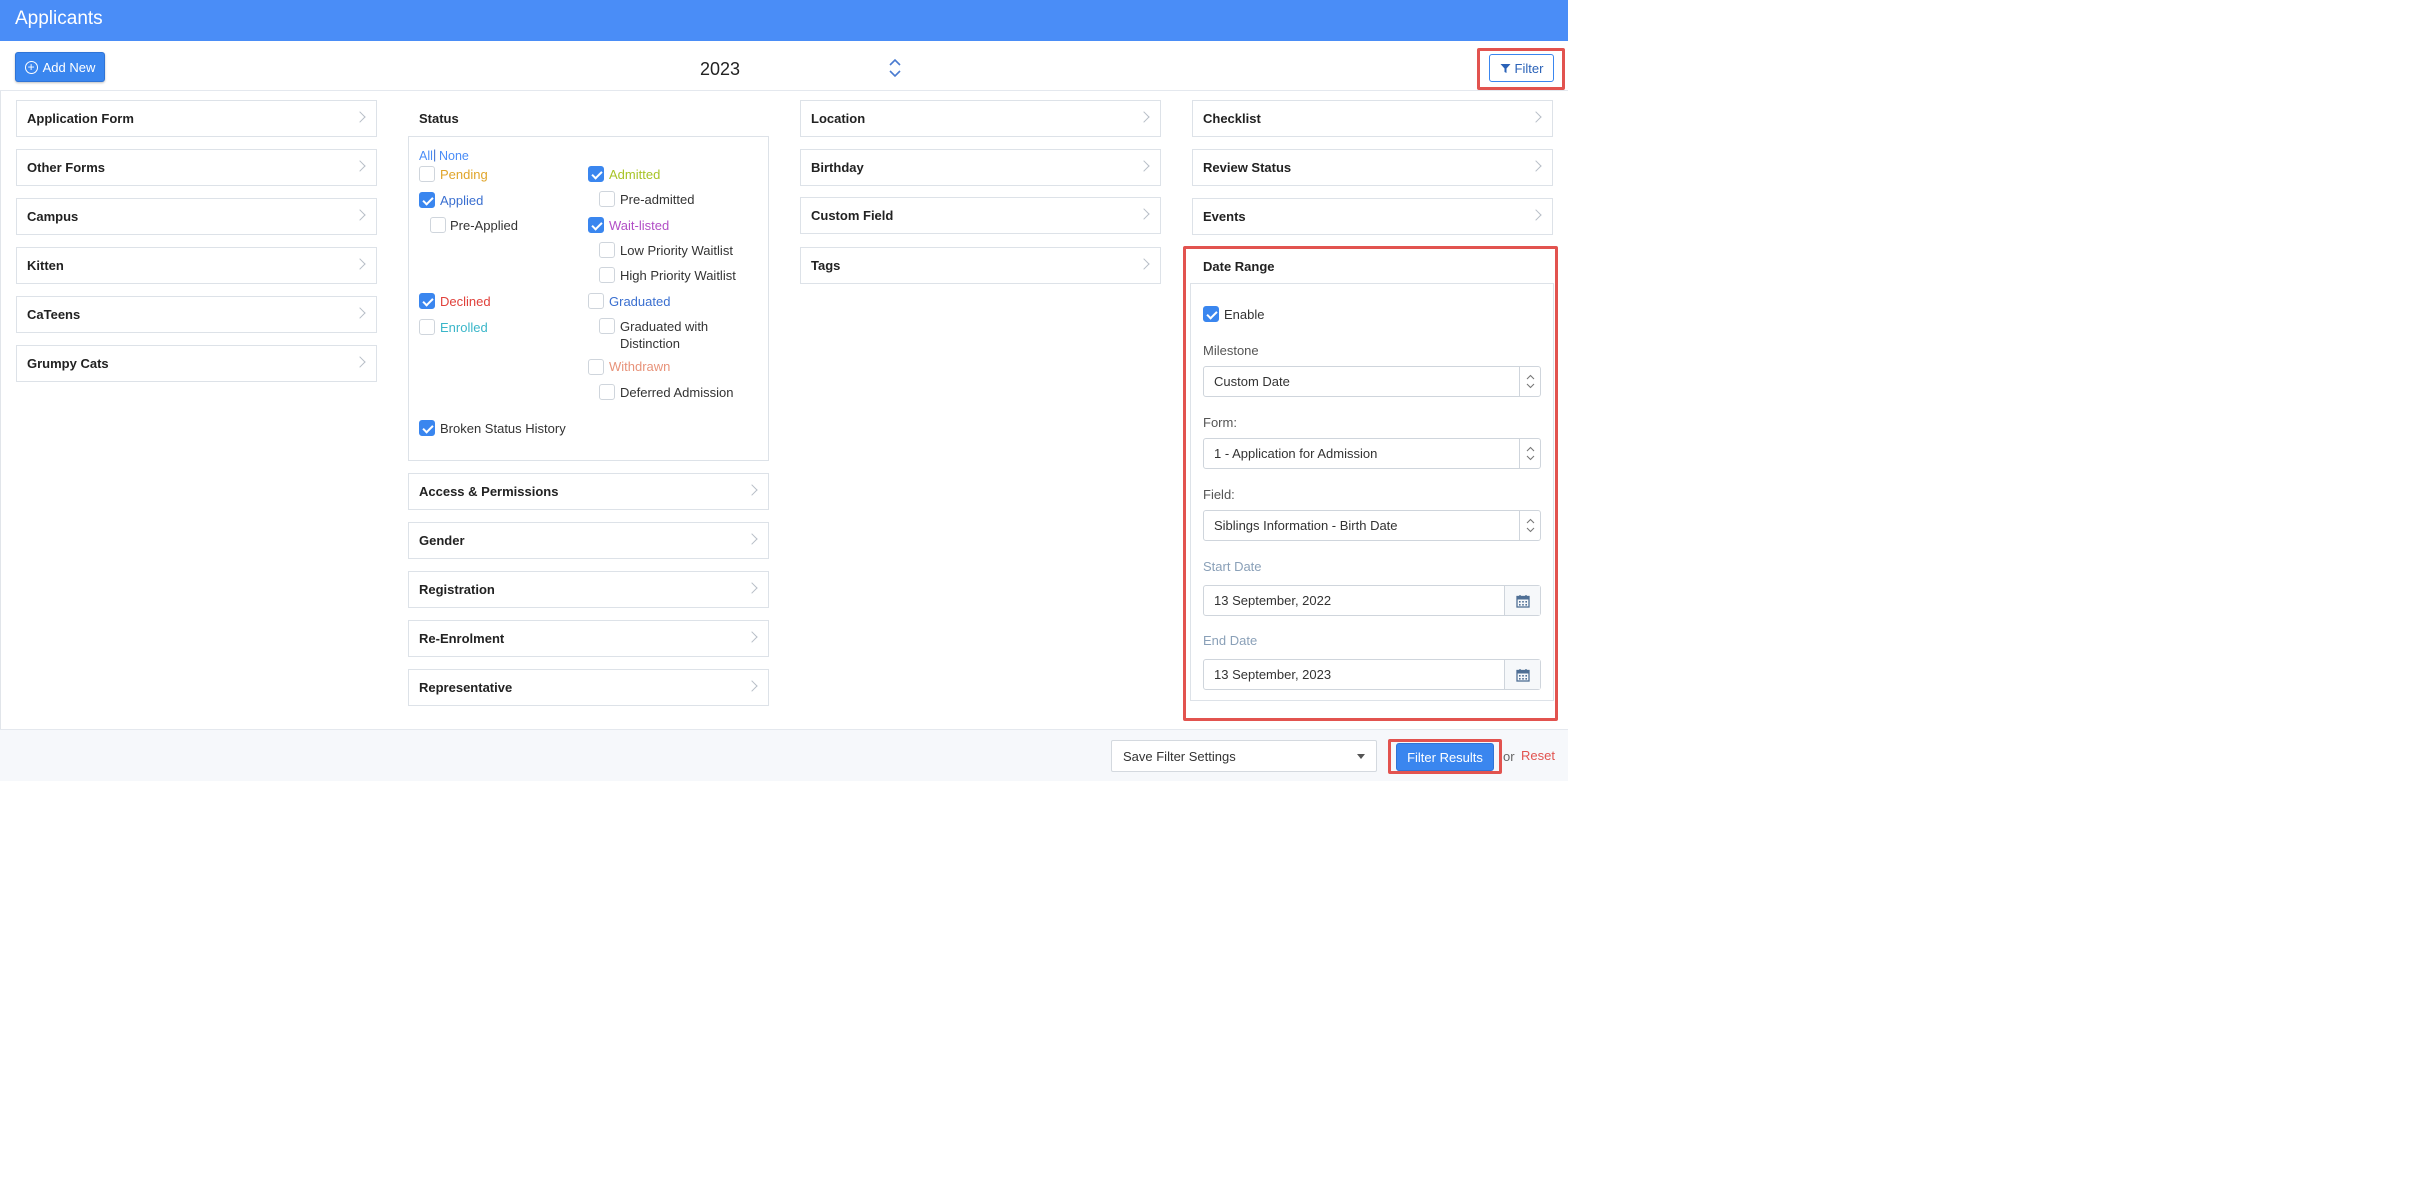 The width and height of the screenshot is (2414, 1202). What do you see at coordinates (607, 392) in the screenshot?
I see `status-deferred-checkbox` at bounding box center [607, 392].